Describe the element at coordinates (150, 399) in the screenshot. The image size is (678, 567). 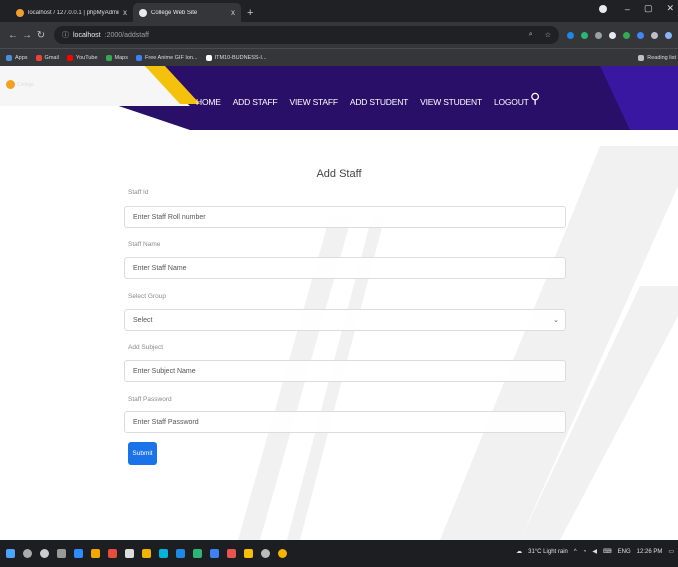
I see `staff-password-label: Staff Password` at that location.